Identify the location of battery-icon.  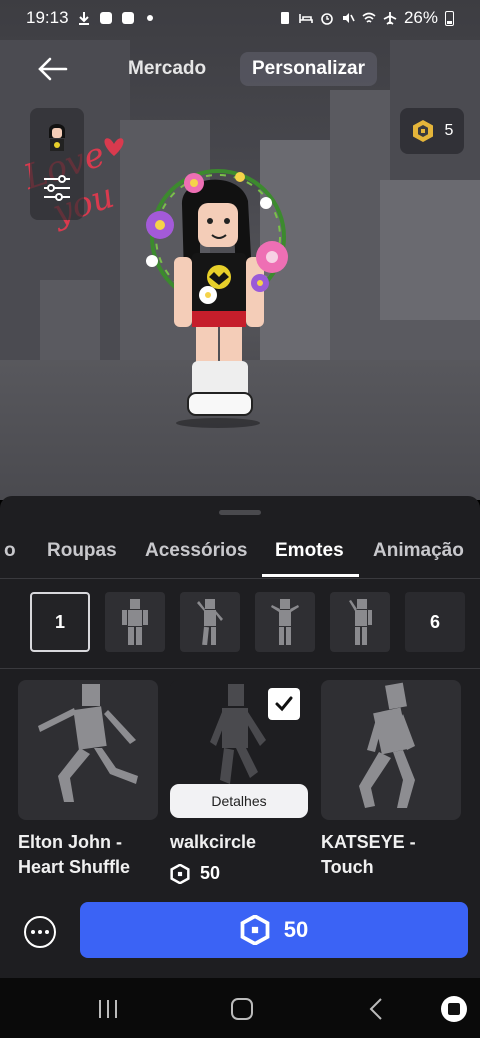
(449, 18).